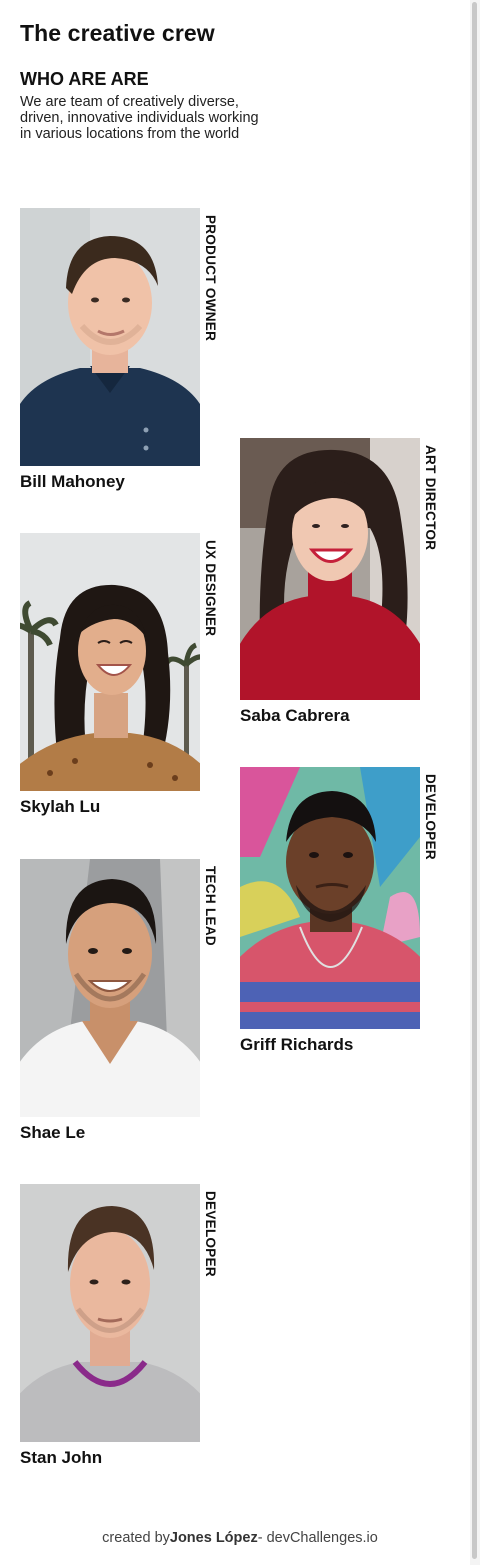 This screenshot has height=1565, width=480. Describe the element at coordinates (210, 278) in the screenshot. I see `member-role: PRODUCT OWNER` at that location.